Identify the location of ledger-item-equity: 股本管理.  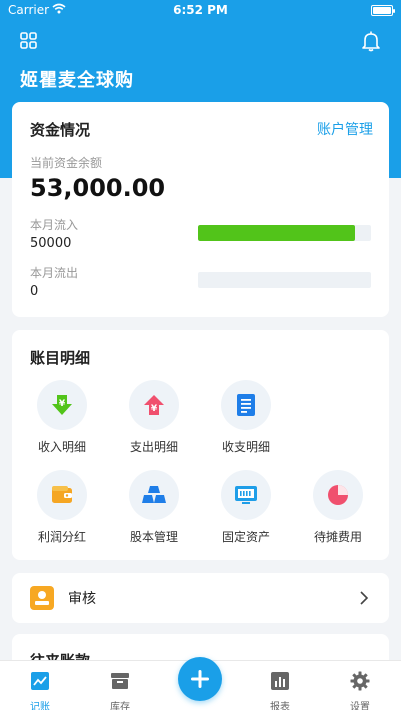
(154, 510).